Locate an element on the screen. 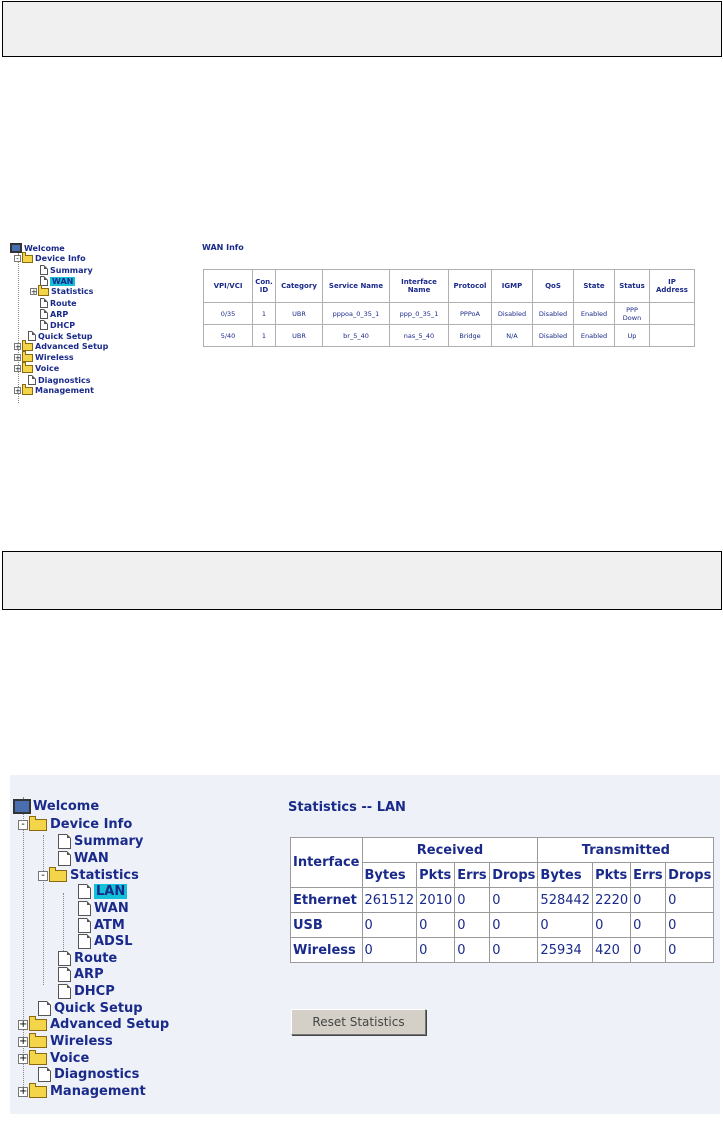 This screenshot has width=723, height=1124. table-row: Ethernet 261512 2010 0 0 528442 2220 0 0 is located at coordinates (502, 900).